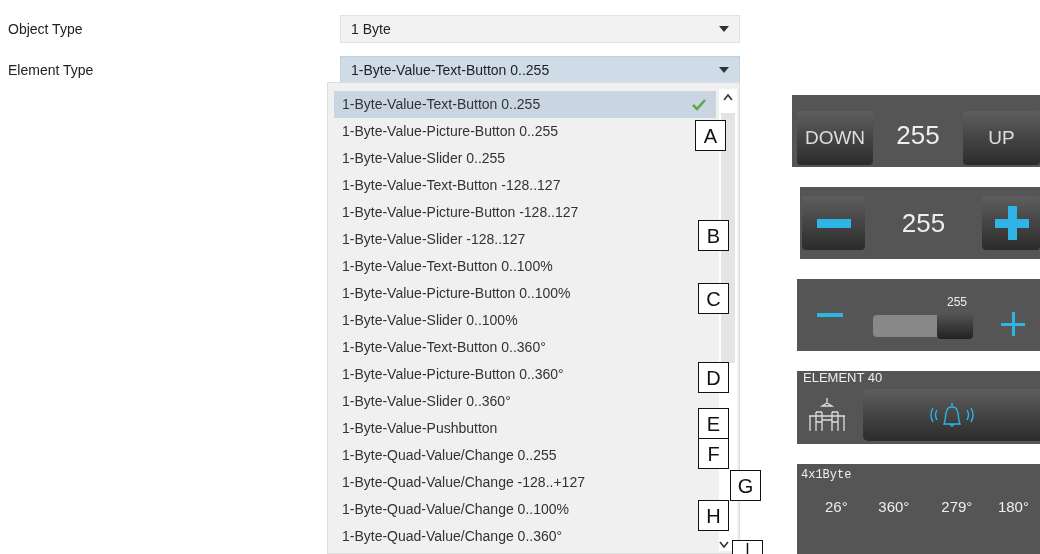 The image size is (1040, 554). Describe the element at coordinates (525, 104) in the screenshot. I see `dropdown-option: 1-Byte-Value-Text-Button 0..255` at that location.